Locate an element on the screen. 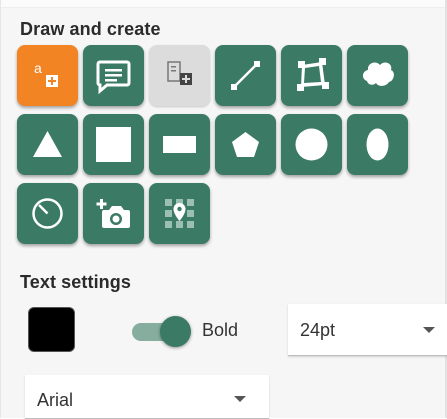 The height and width of the screenshot is (419, 447). rectangle-icon is located at coordinates (179, 144).